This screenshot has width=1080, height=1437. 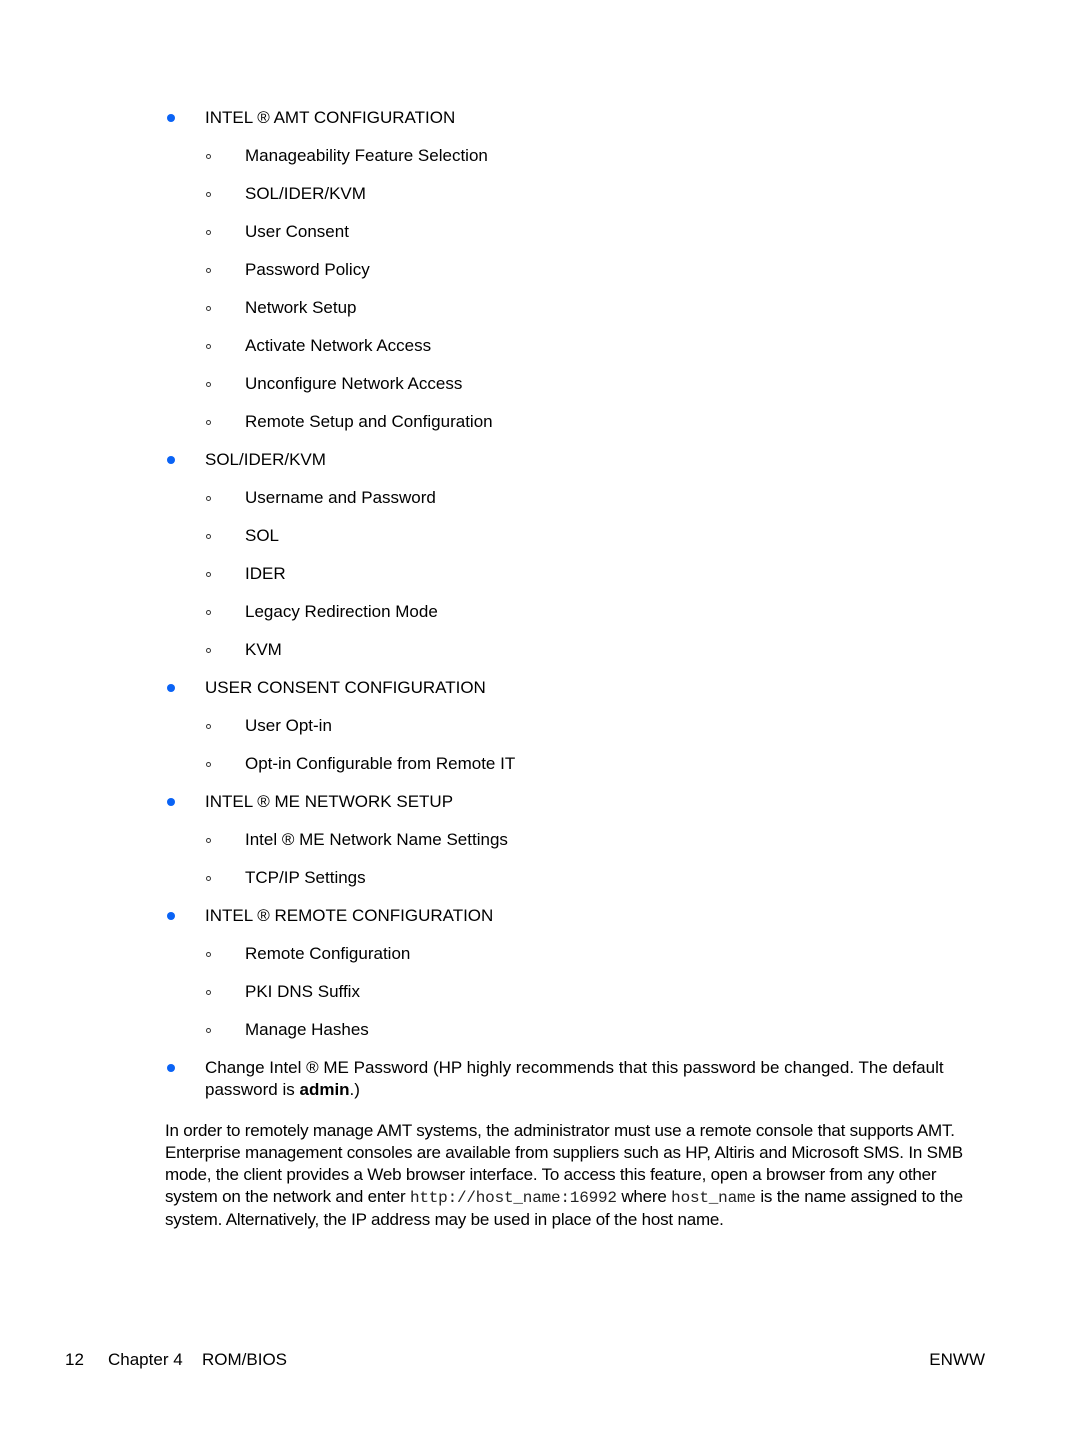 I want to click on list-item-label: SOL, so click(x=262, y=535).